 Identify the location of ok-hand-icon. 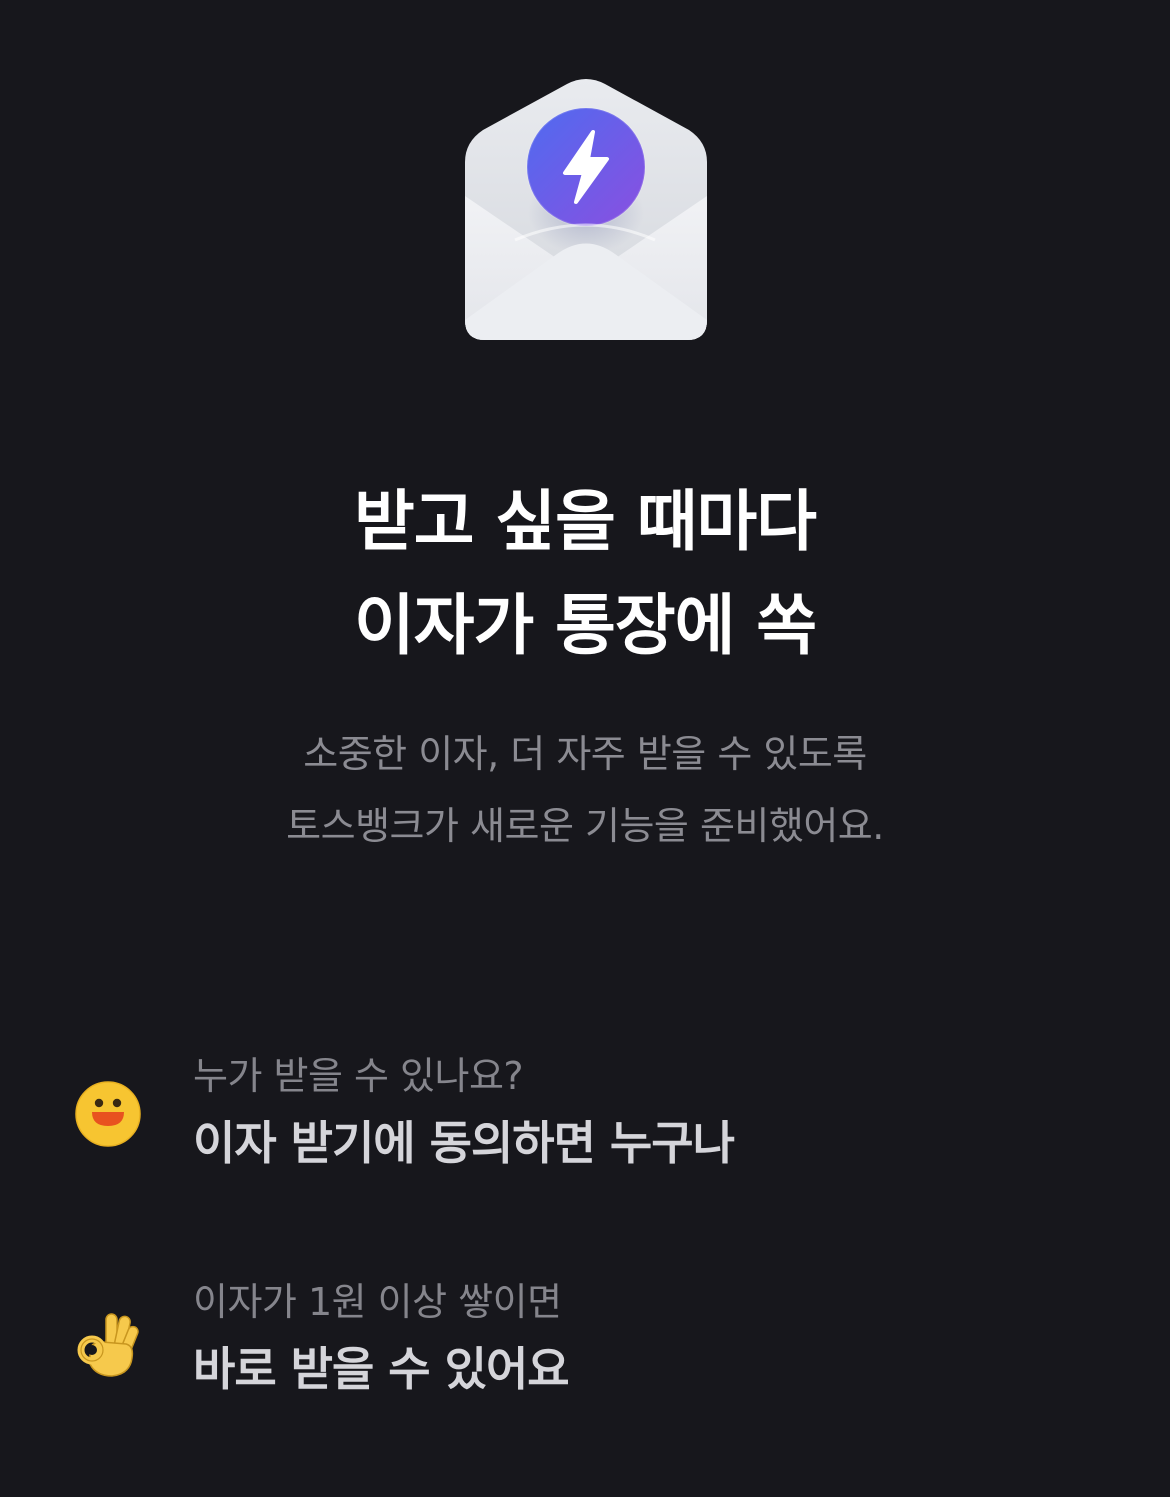
(108, 1344).